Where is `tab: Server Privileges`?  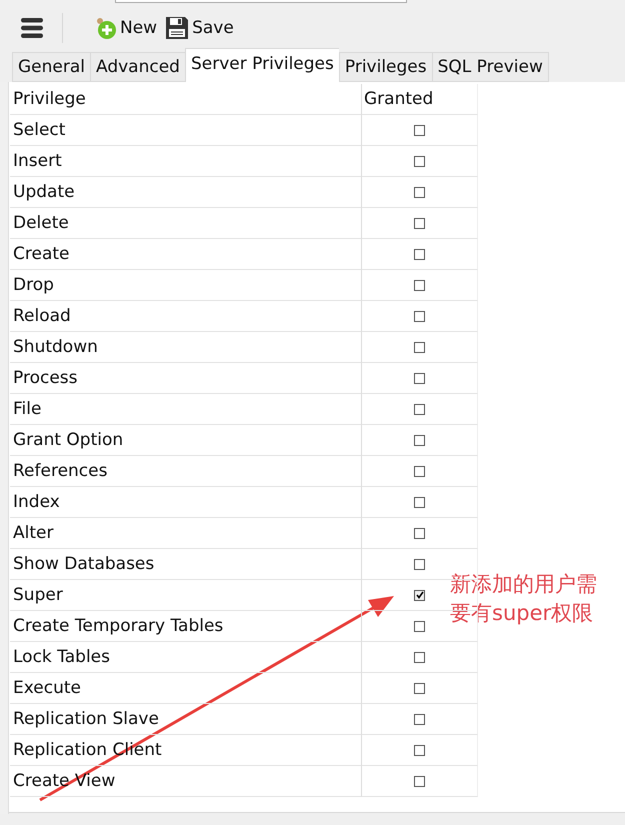 tab: Server Privileges is located at coordinates (261, 65).